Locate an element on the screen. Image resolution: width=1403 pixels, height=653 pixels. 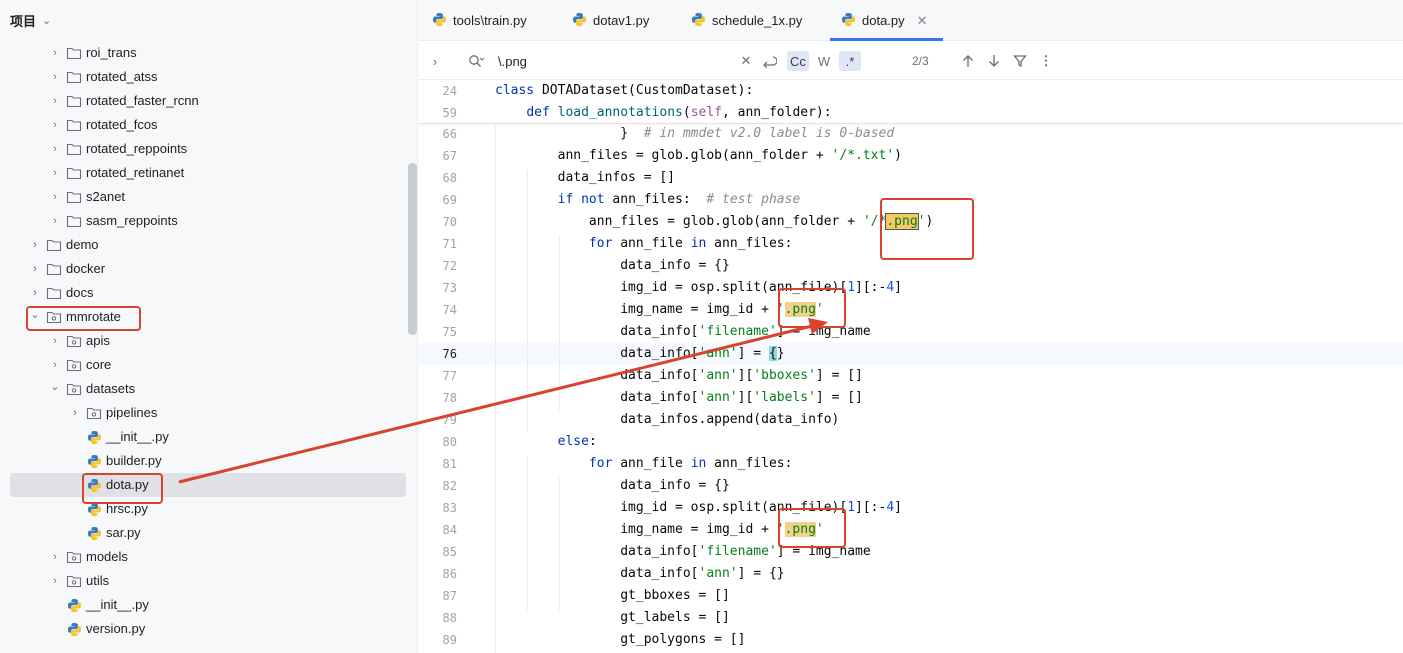
arrow-up-icon is located at coordinates (968, 61).